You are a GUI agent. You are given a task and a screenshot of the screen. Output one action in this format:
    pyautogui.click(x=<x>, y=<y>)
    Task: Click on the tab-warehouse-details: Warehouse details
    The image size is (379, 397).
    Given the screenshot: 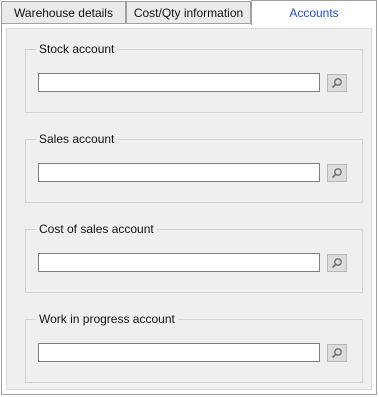 What is the action you would take?
    pyautogui.click(x=63, y=12)
    